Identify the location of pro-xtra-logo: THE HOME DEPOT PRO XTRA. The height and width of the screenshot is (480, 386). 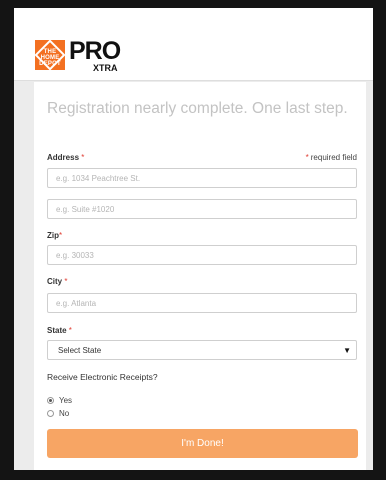
(82, 55).